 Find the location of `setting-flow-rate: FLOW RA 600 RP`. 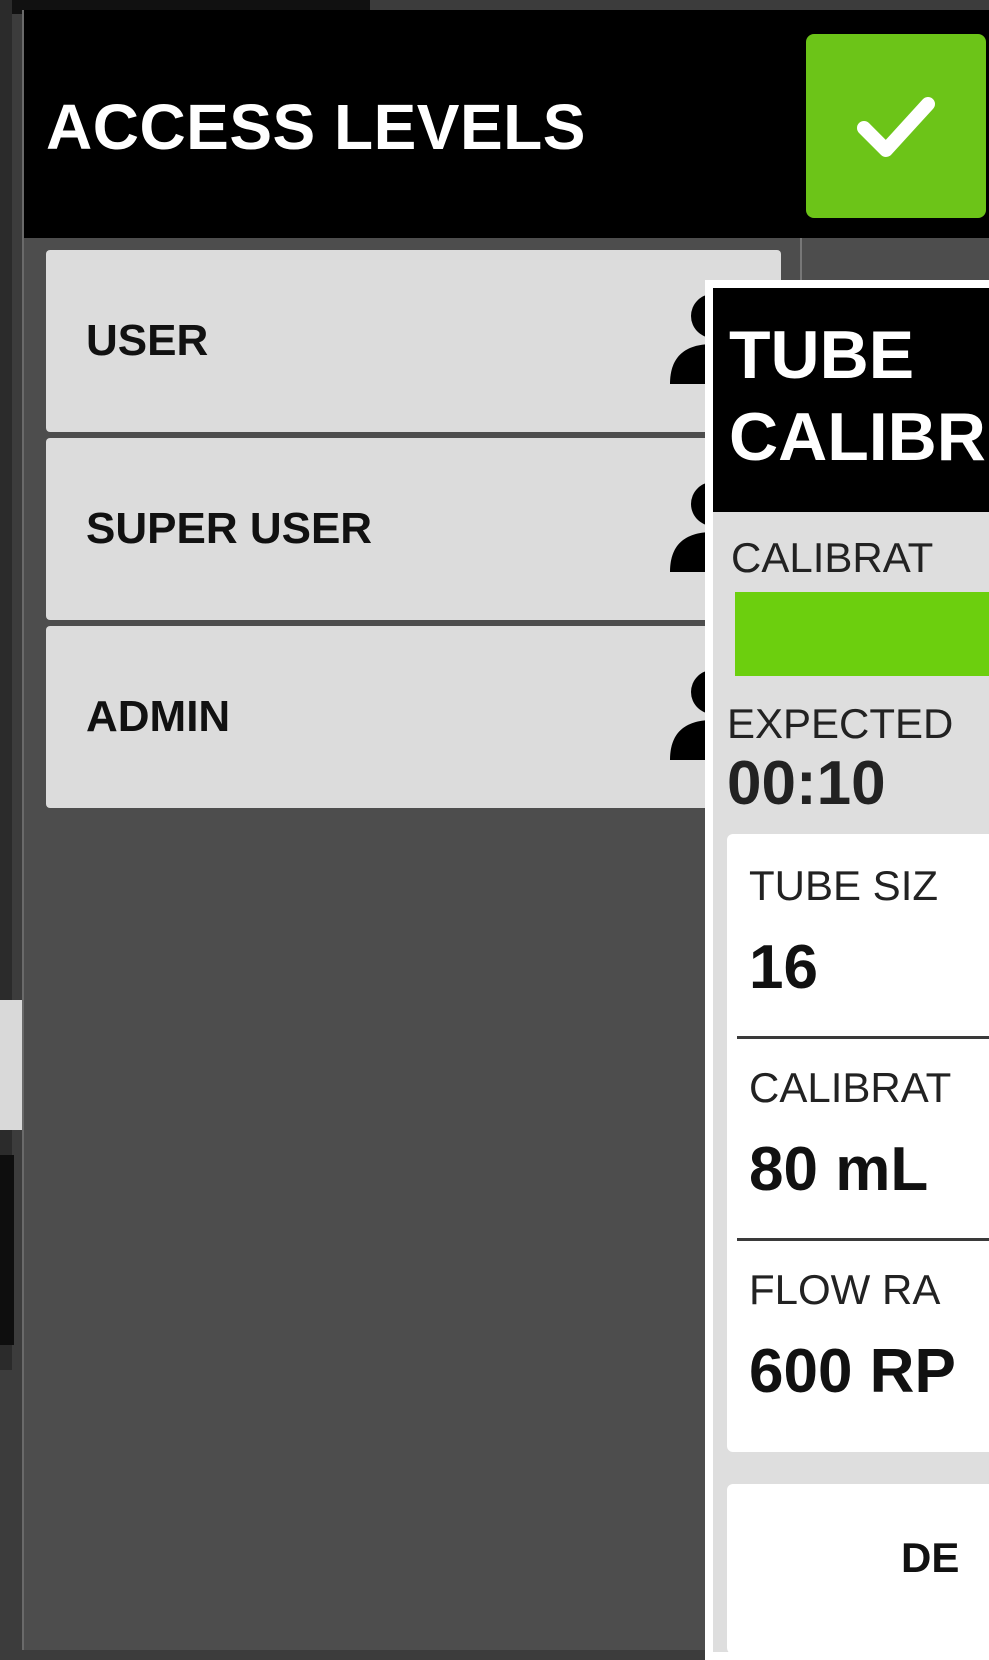

setting-flow-rate: FLOW RA 600 RP is located at coordinates (852, 1336).